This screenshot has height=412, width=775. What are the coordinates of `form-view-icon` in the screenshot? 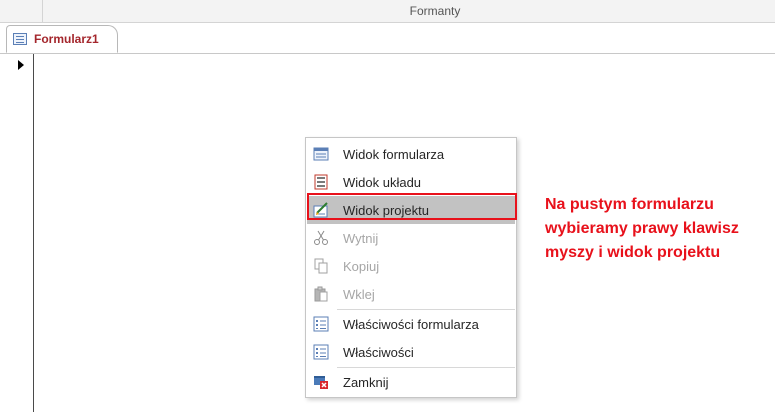 It's located at (321, 154).